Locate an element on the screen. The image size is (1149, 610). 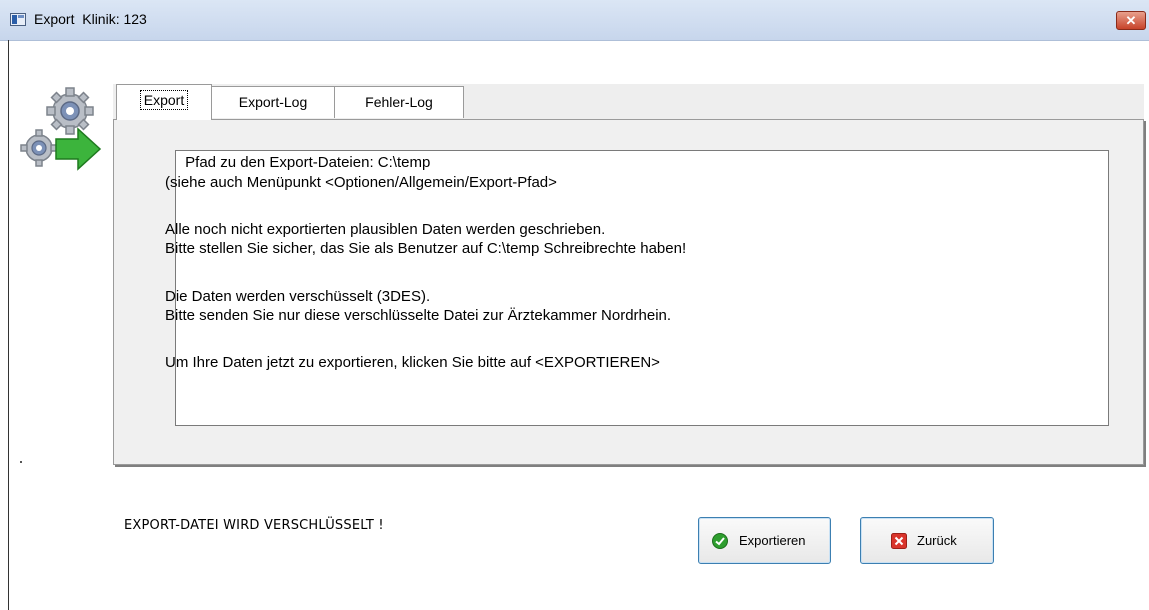
title-bar: Export Klinik: 123 ✕ is located at coordinates (574, 20).